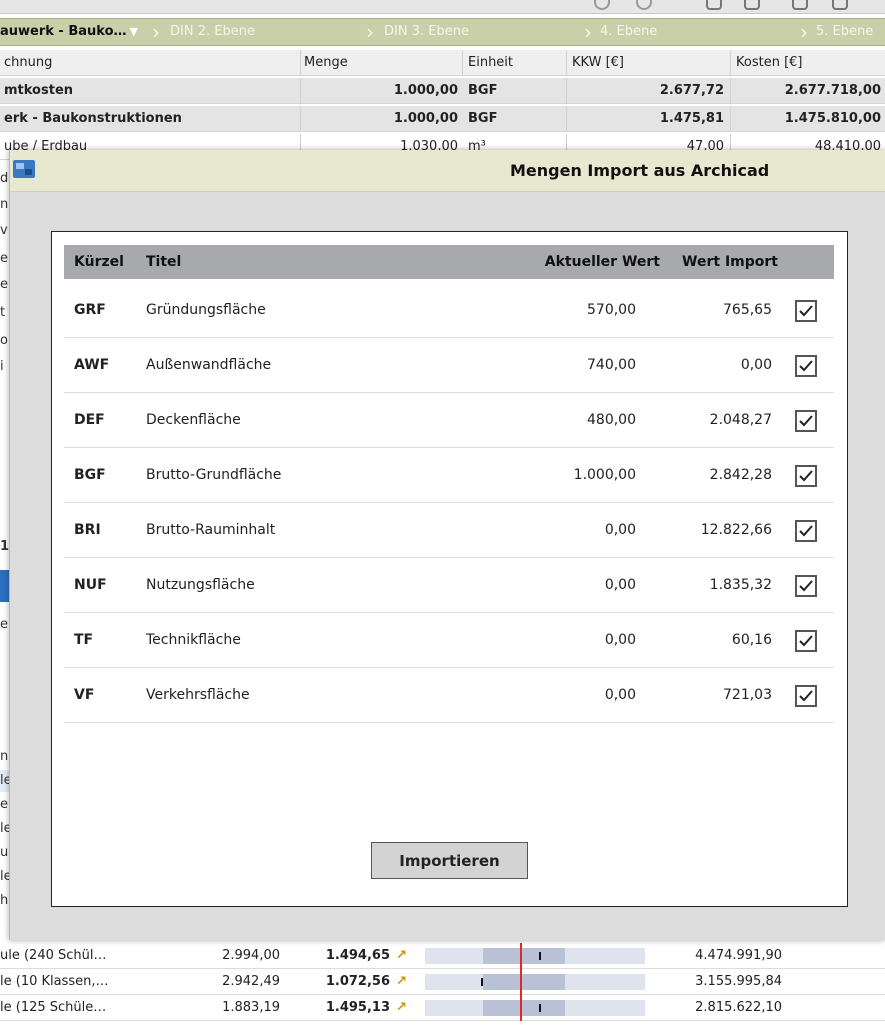 The width and height of the screenshot is (885, 1030). I want to click on list-item: o, so click(4, 341).